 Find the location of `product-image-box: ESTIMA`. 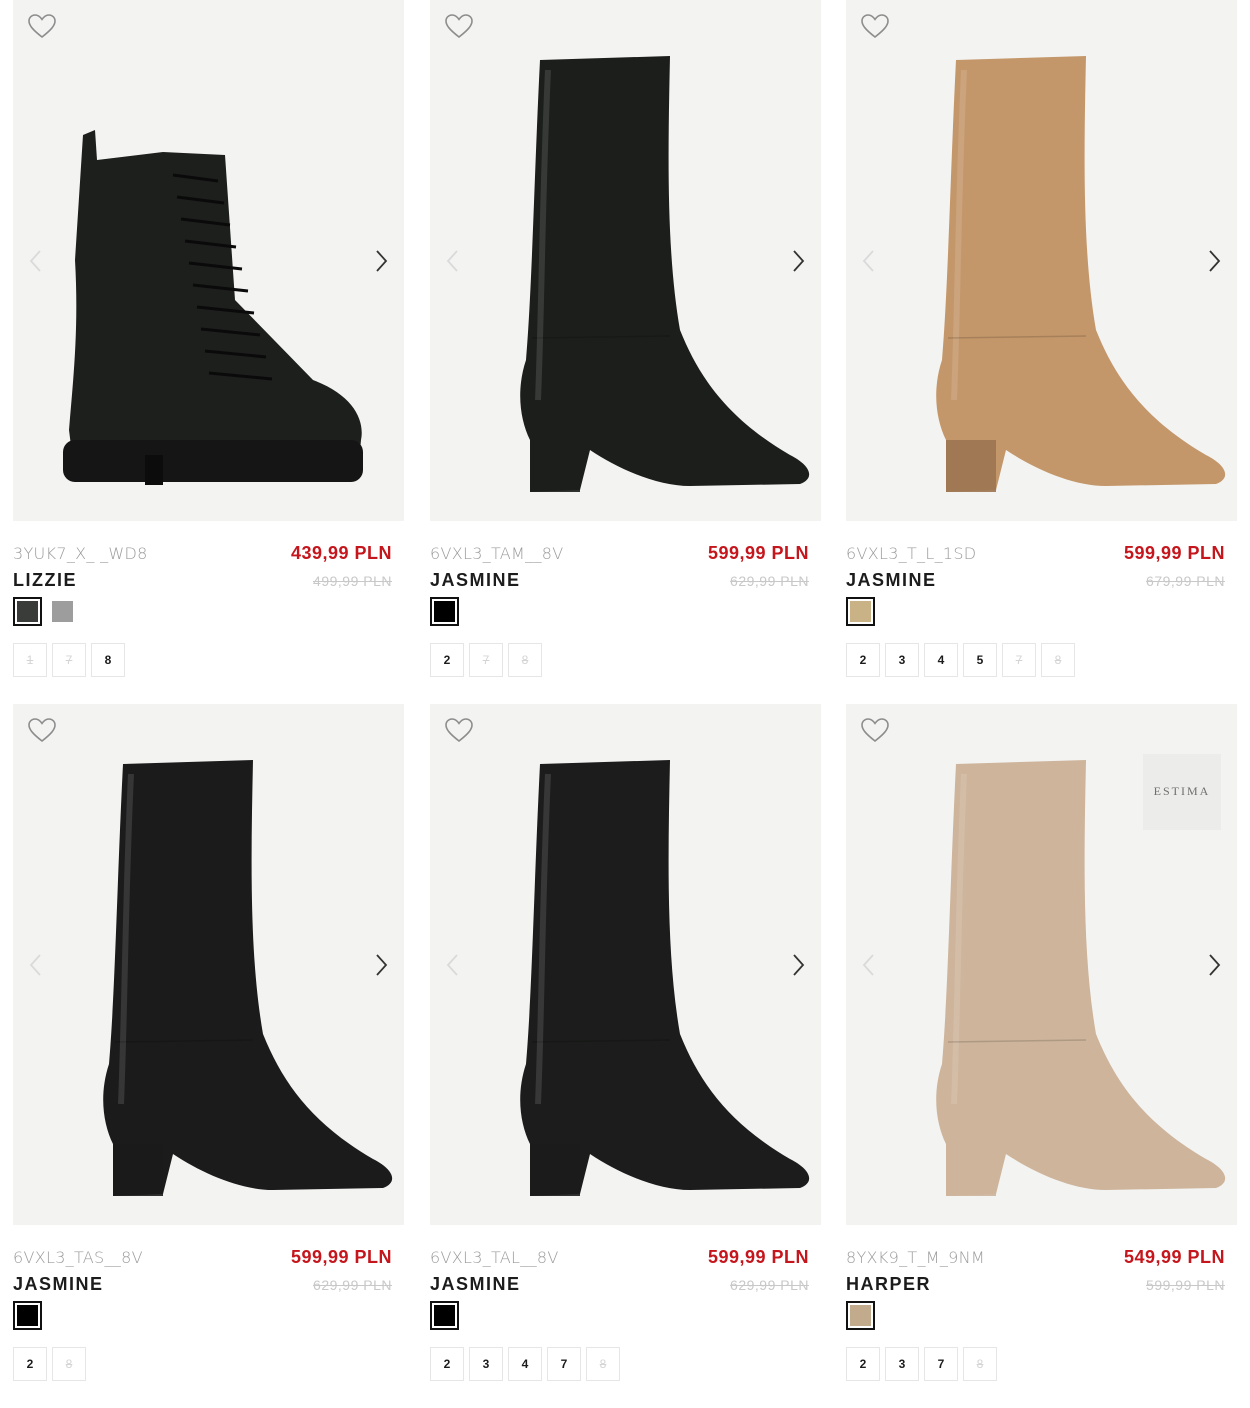

product-image-box: ESTIMA is located at coordinates (1041, 964).